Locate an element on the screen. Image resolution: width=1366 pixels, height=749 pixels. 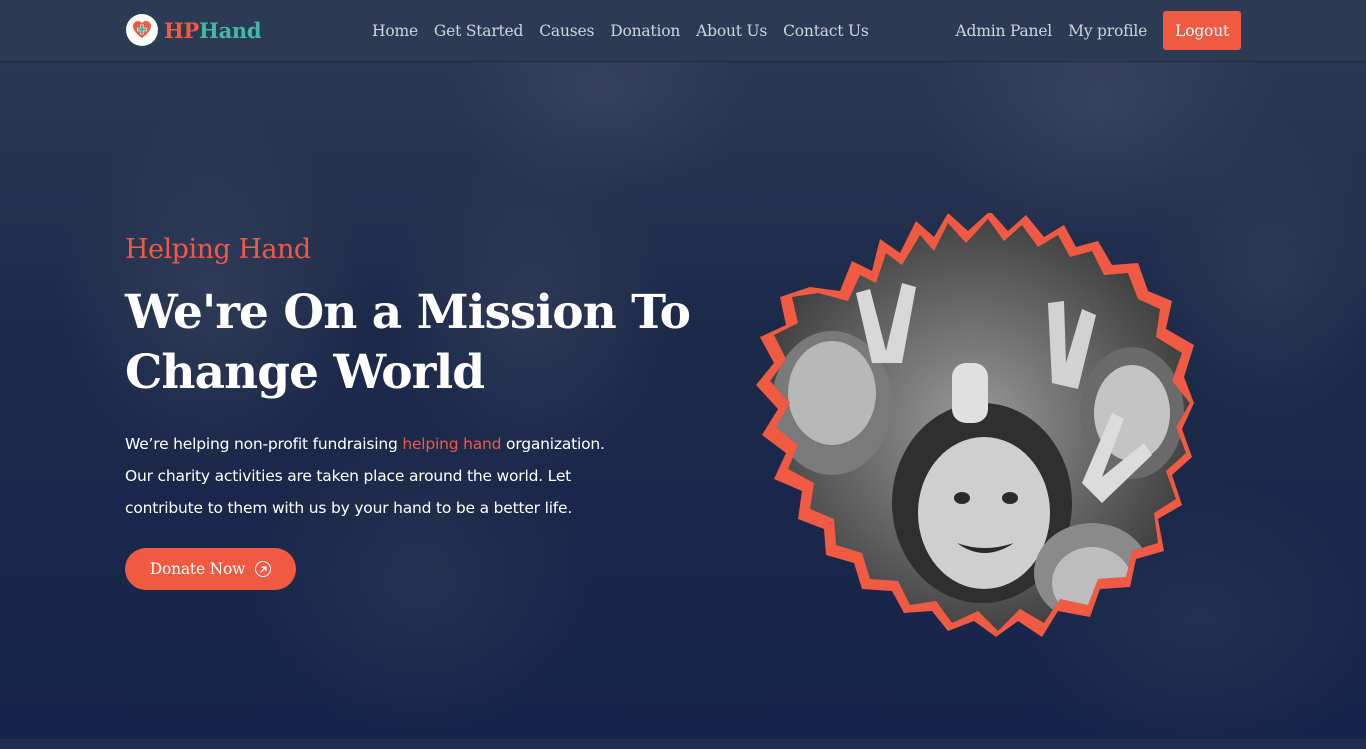
hero-title-line-1: We're On a Mission To is located at coordinates (408, 312).